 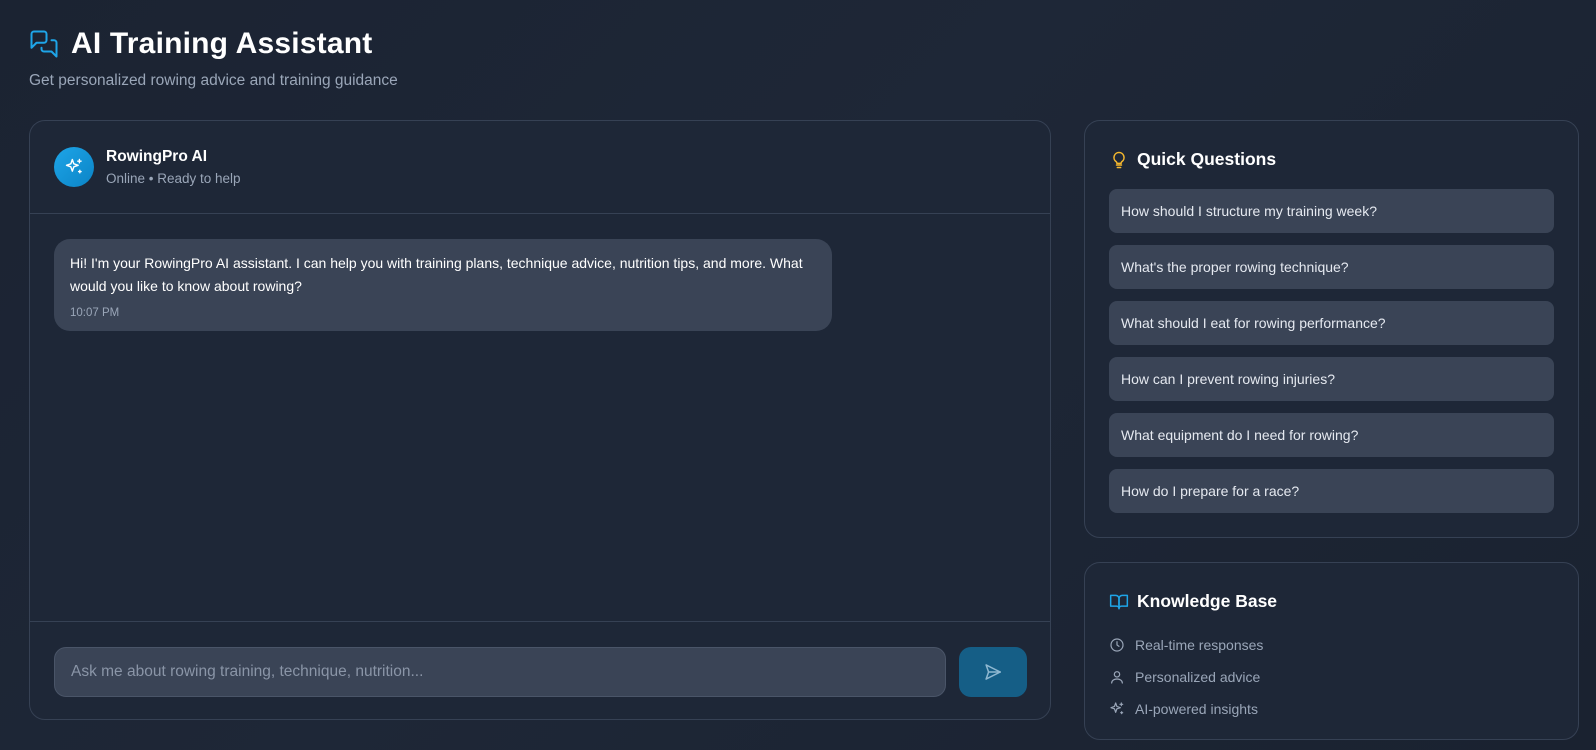 I want to click on quick-question-button: How should I structure my training week?, so click(x=1331, y=211).